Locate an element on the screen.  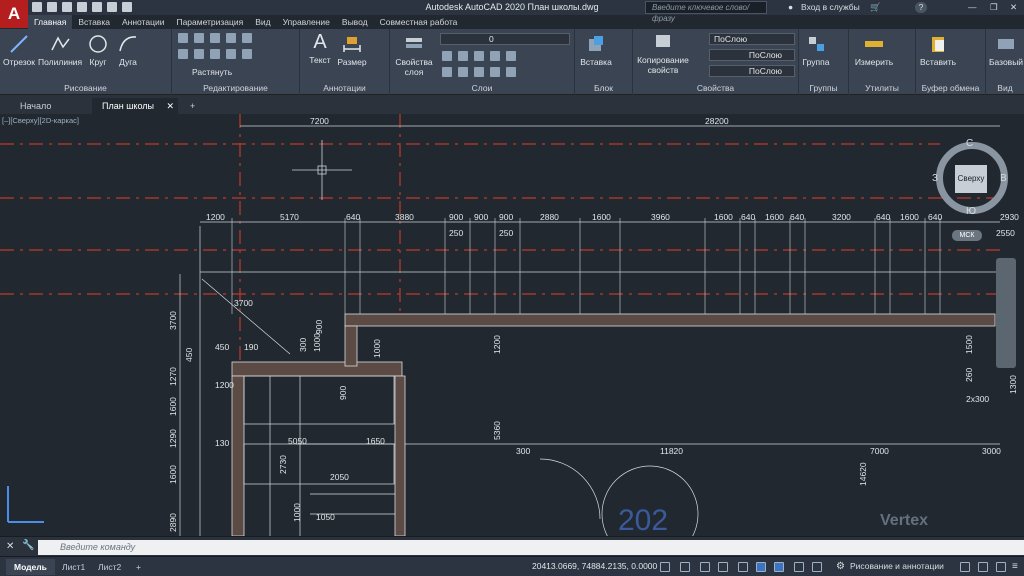
tab-insert: Вставка is located at coordinates (94, 22).